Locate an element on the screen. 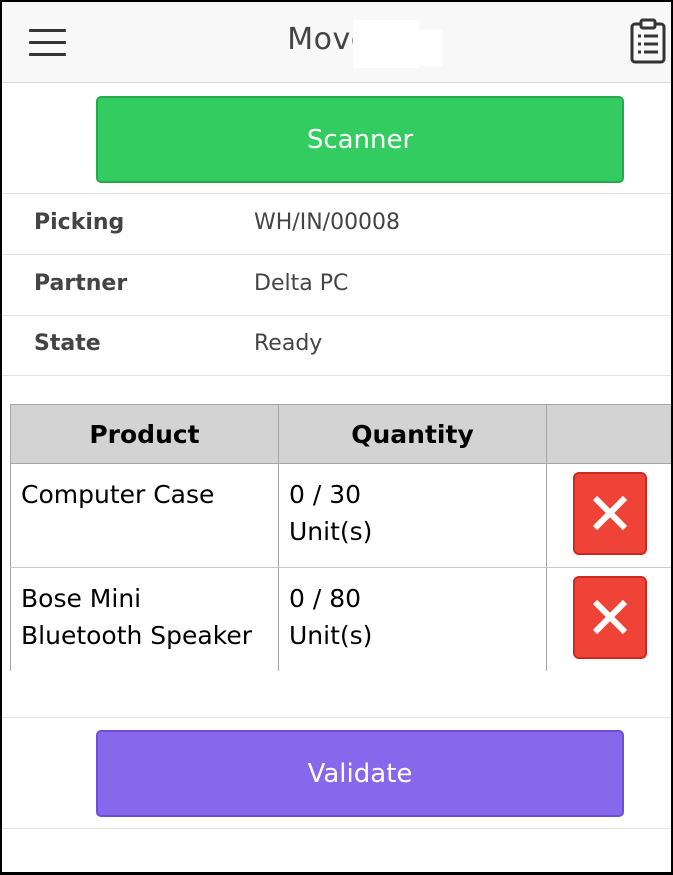 This screenshot has width=673, height=875. table-header-row: Product Quantity is located at coordinates (340, 434).